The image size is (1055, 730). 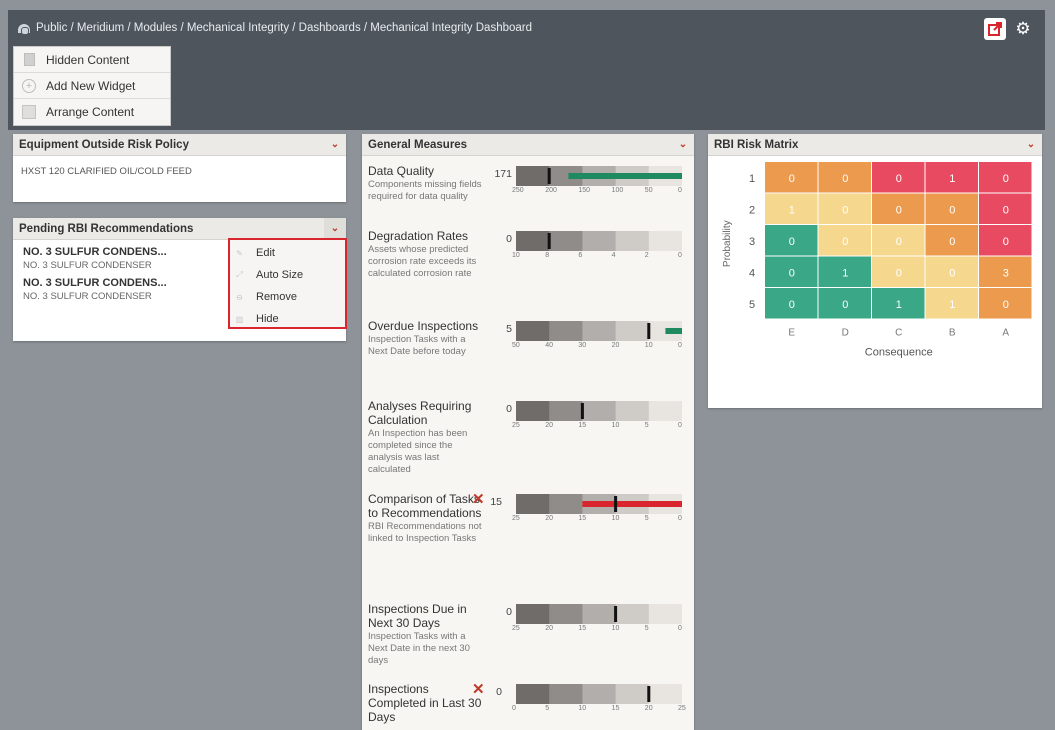 I want to click on y-tick-label: 1, so click(x=752, y=179).